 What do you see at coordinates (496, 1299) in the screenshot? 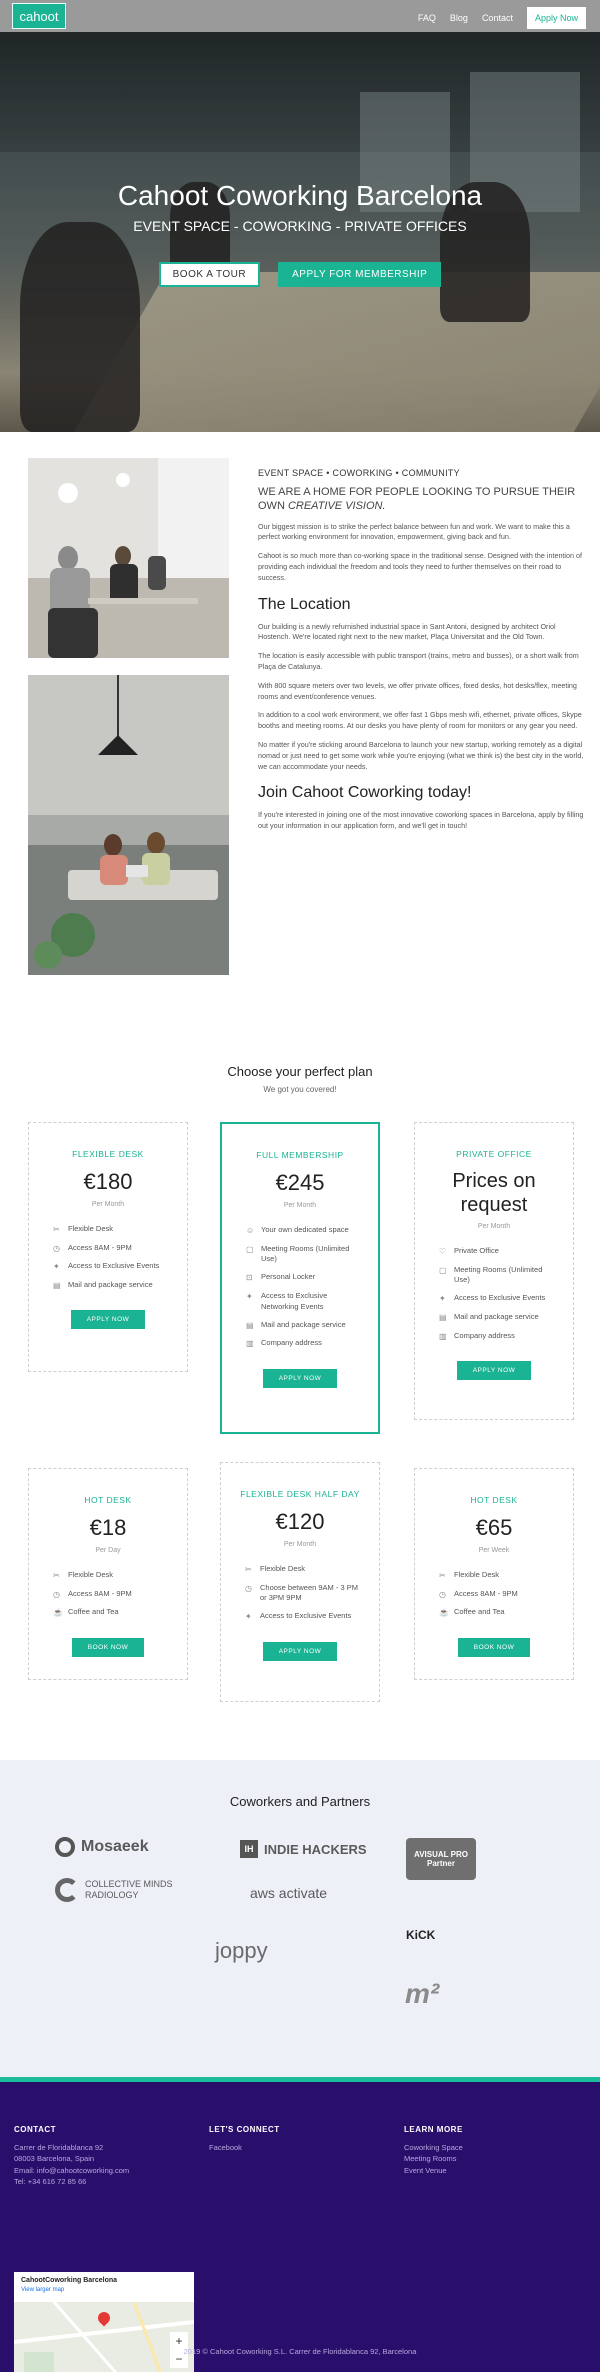
I see `plan-feature: ✦ Access to Exclusive Events` at bounding box center [496, 1299].